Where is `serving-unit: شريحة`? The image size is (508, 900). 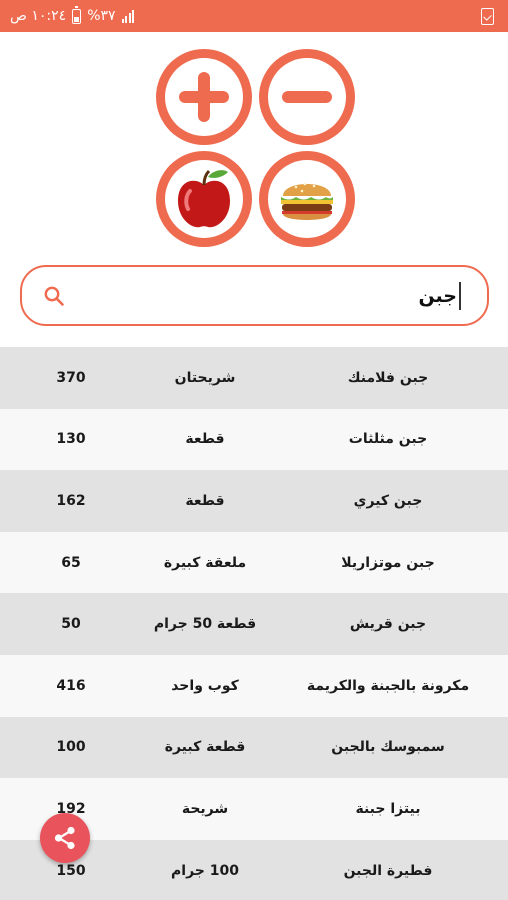
serving-unit: شريحة is located at coordinates (205, 808).